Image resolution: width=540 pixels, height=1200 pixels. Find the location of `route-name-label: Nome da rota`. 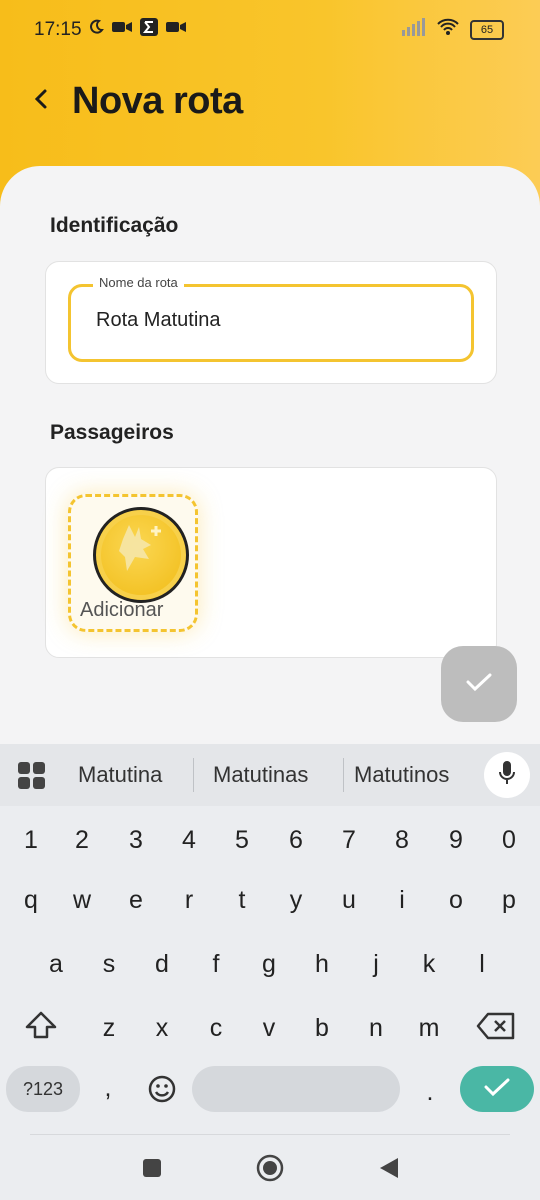

route-name-label: Nome da rota is located at coordinates (138, 282).